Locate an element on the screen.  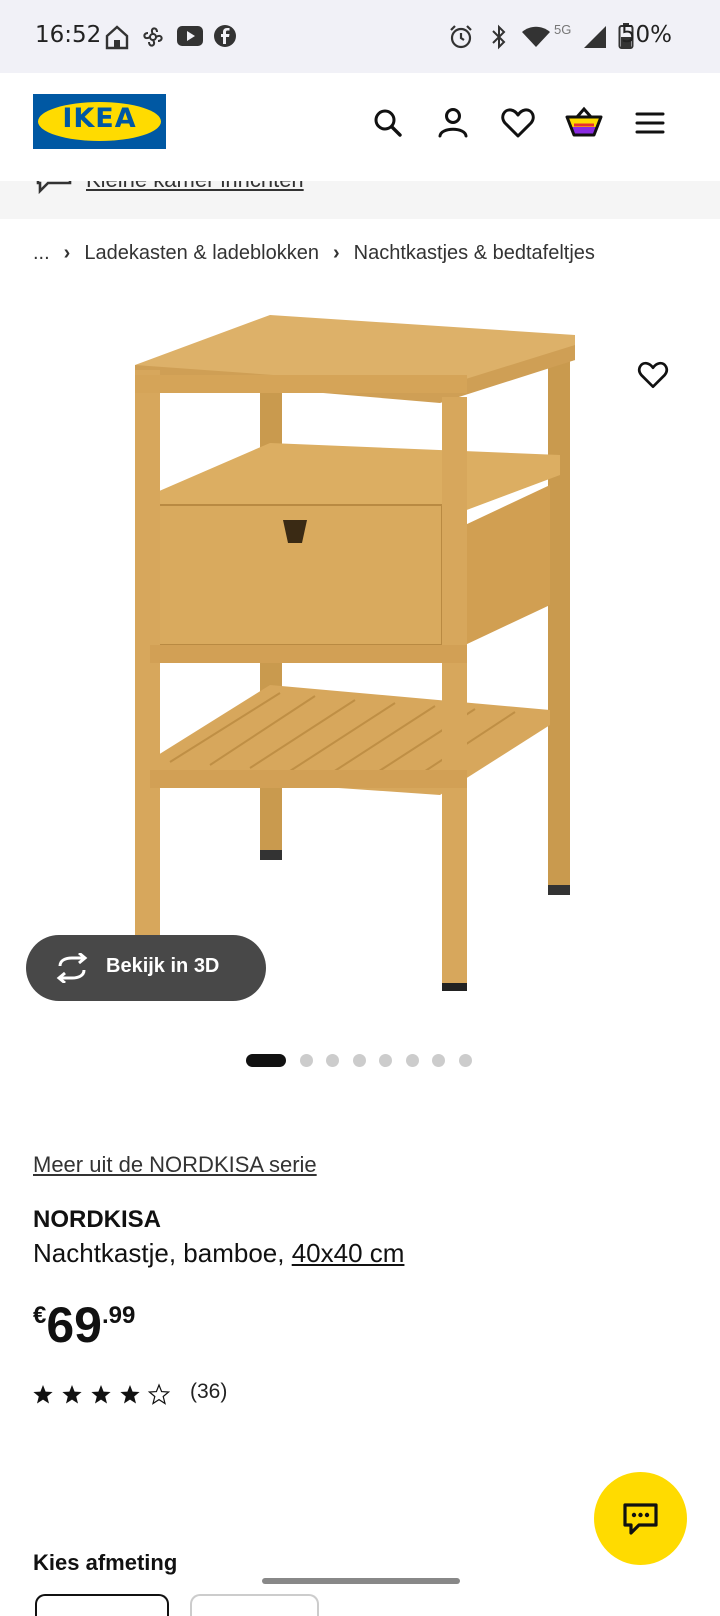
price-integer: 69 is located at coordinates (74, 1325).